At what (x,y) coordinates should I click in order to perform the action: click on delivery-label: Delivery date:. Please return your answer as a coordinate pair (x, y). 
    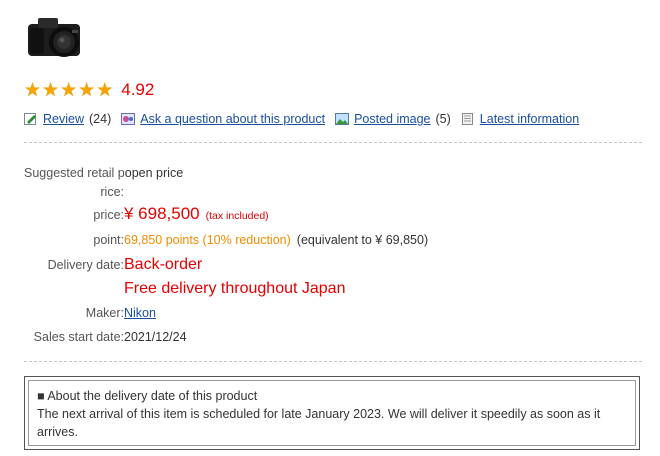
    Looking at the image, I should click on (85, 265).